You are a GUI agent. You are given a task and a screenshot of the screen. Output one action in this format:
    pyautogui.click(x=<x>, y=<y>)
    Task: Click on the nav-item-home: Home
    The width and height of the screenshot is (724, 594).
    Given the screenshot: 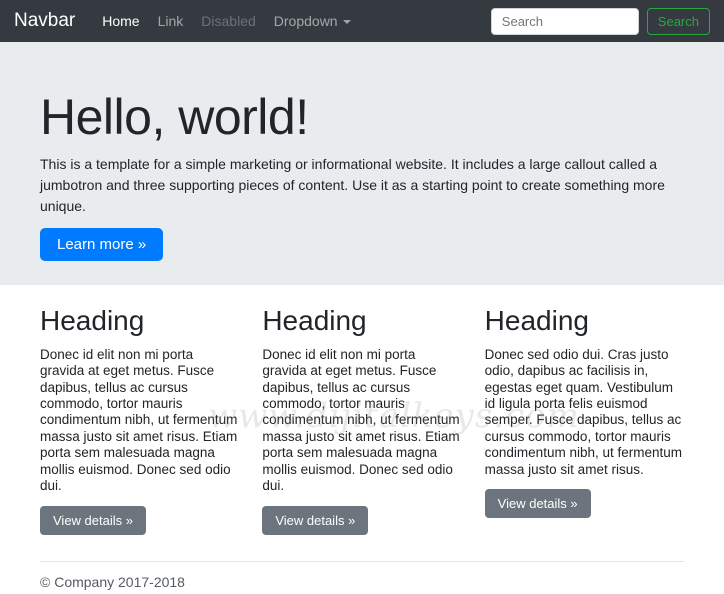 What is the action you would take?
    pyautogui.click(x=120, y=21)
    